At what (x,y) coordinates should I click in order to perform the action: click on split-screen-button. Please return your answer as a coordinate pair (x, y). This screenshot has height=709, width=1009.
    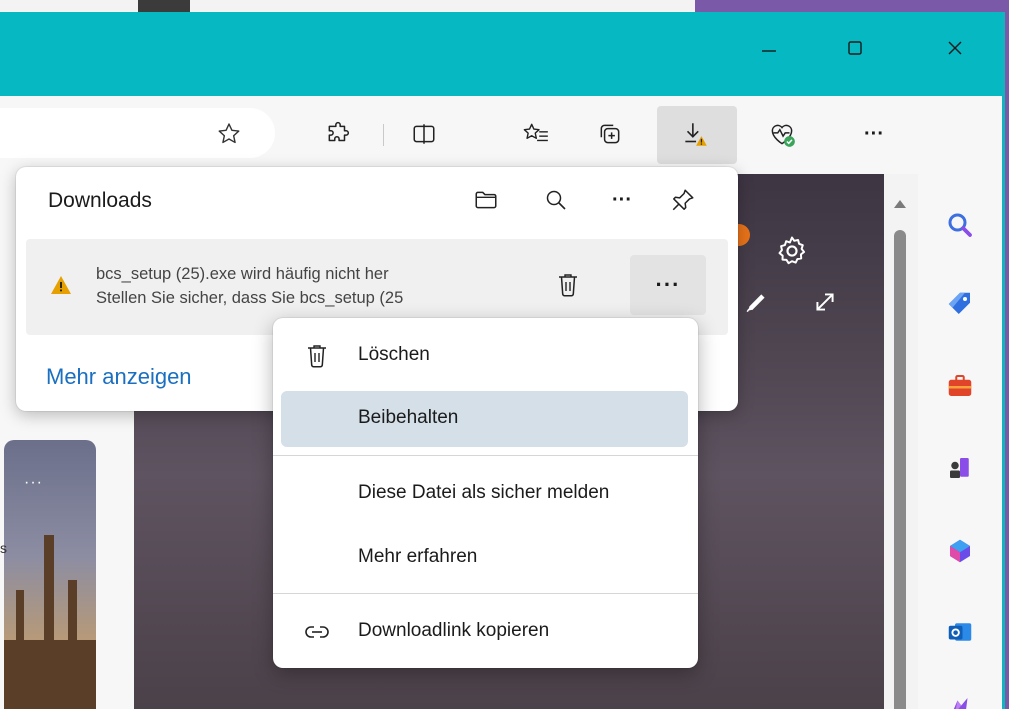
    Looking at the image, I should click on (424, 134).